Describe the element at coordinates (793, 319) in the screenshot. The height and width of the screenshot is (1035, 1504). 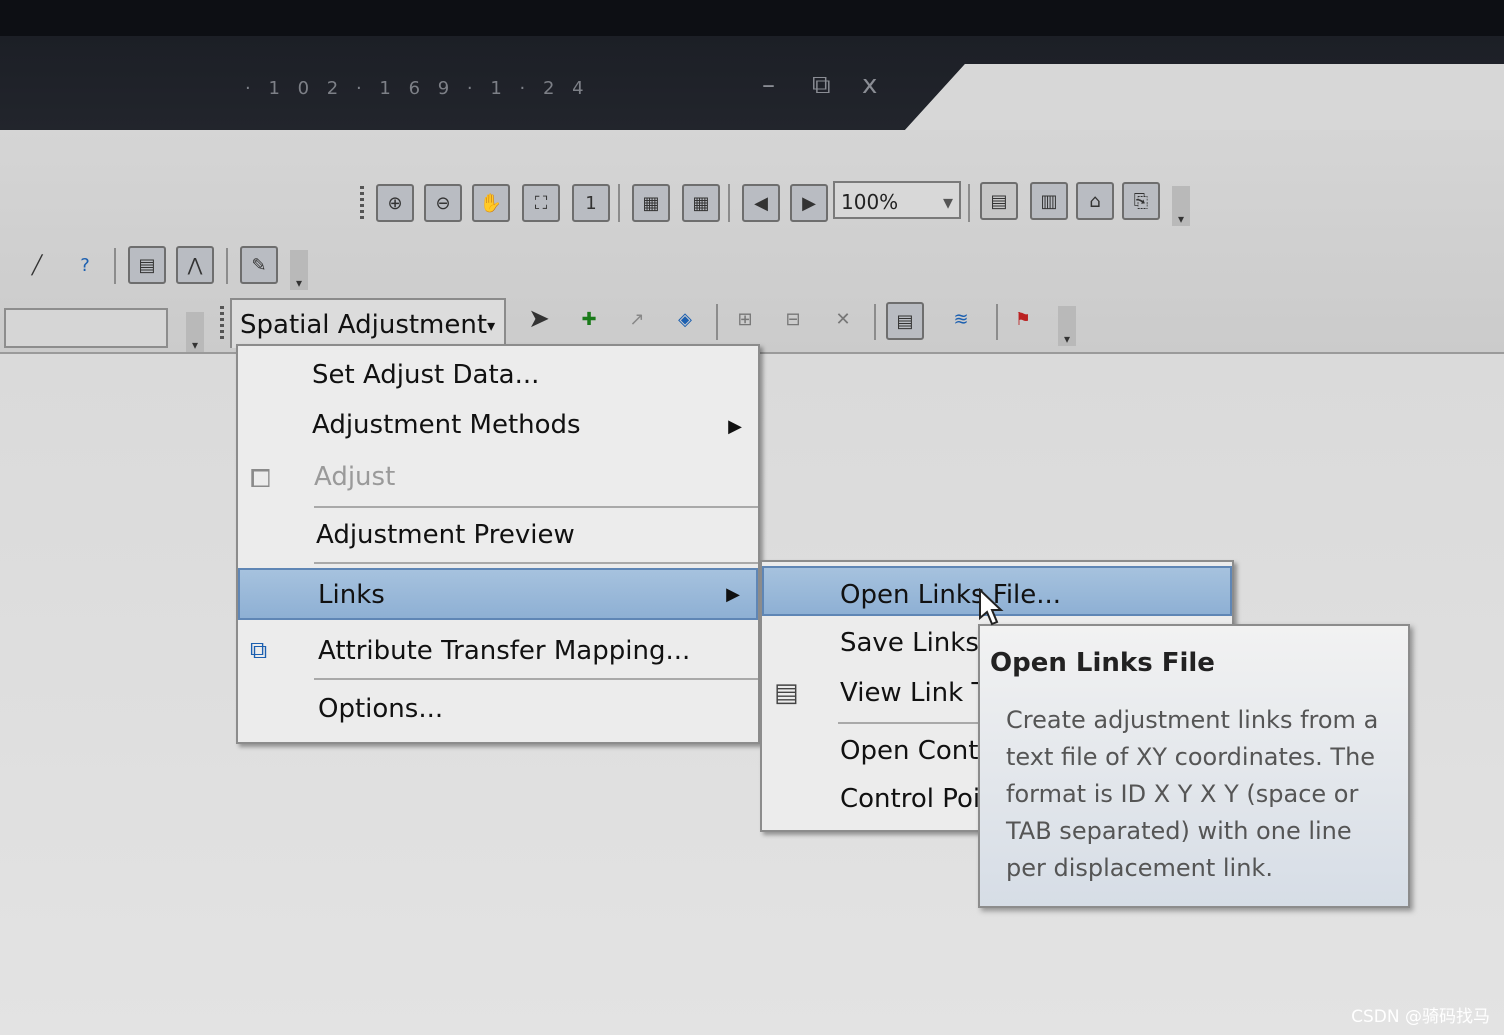
I see `new-limited-adjustment-area-icon: ⊟` at that location.